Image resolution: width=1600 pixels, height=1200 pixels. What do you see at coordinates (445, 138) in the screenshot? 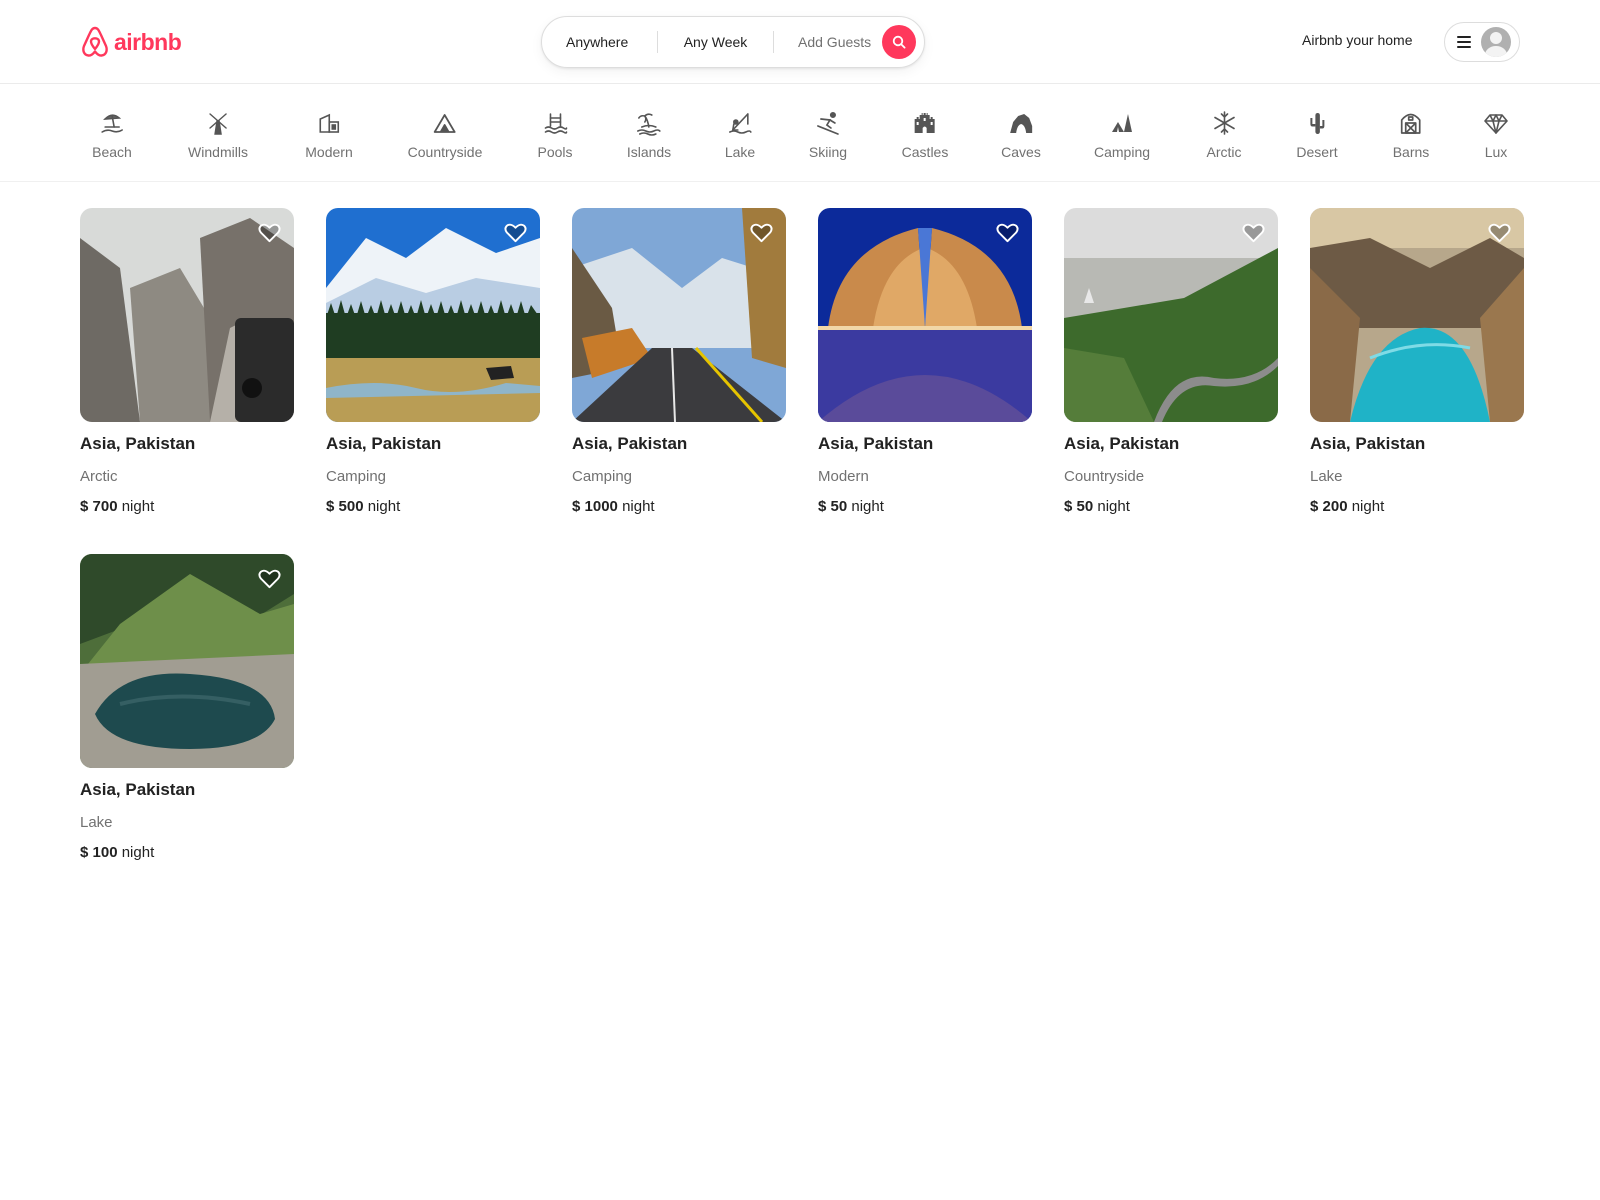
I see `category-countryside: Countryside` at bounding box center [445, 138].